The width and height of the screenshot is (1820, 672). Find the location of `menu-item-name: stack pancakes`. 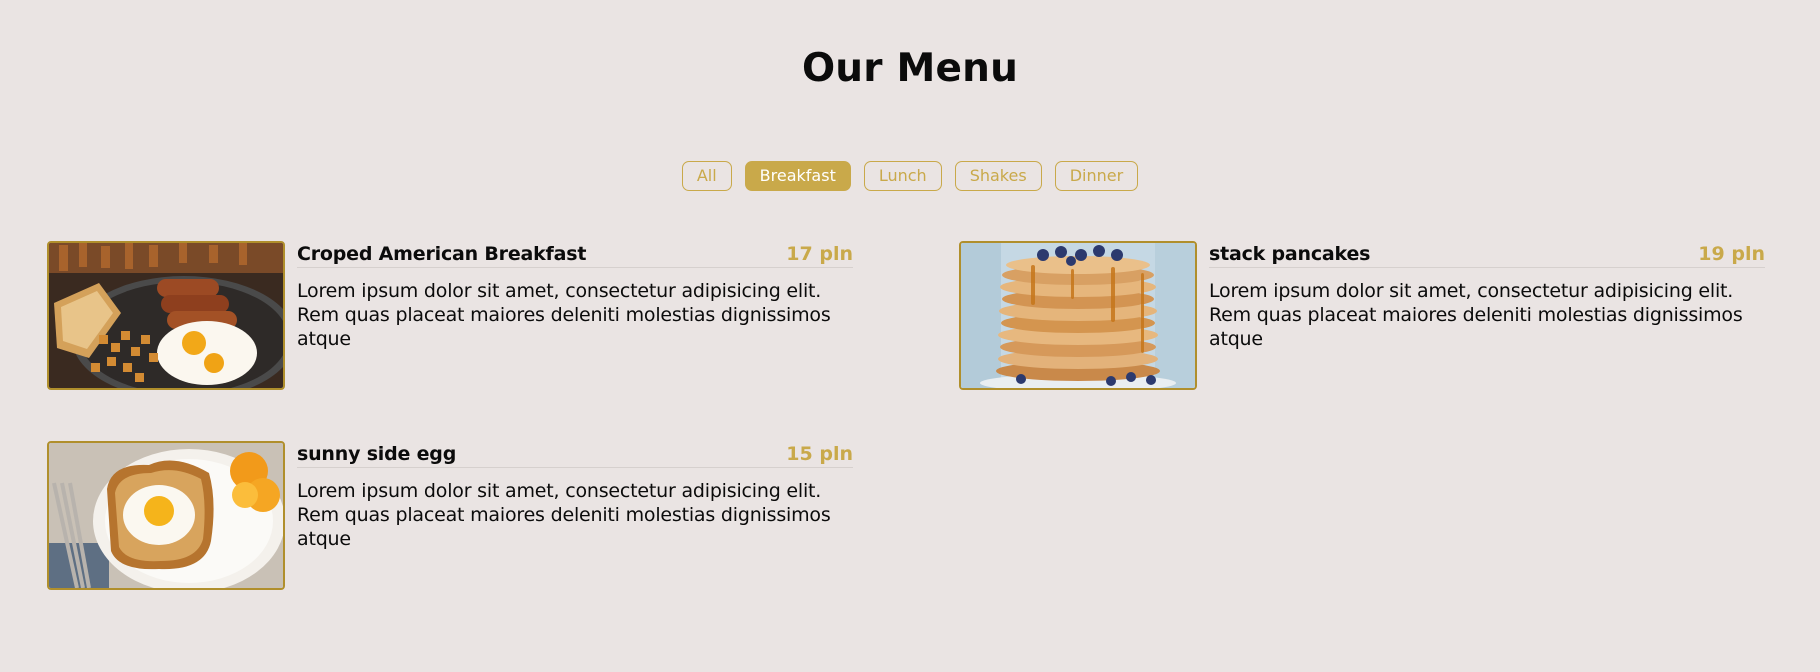

menu-item-name: stack pancakes is located at coordinates (1290, 254).